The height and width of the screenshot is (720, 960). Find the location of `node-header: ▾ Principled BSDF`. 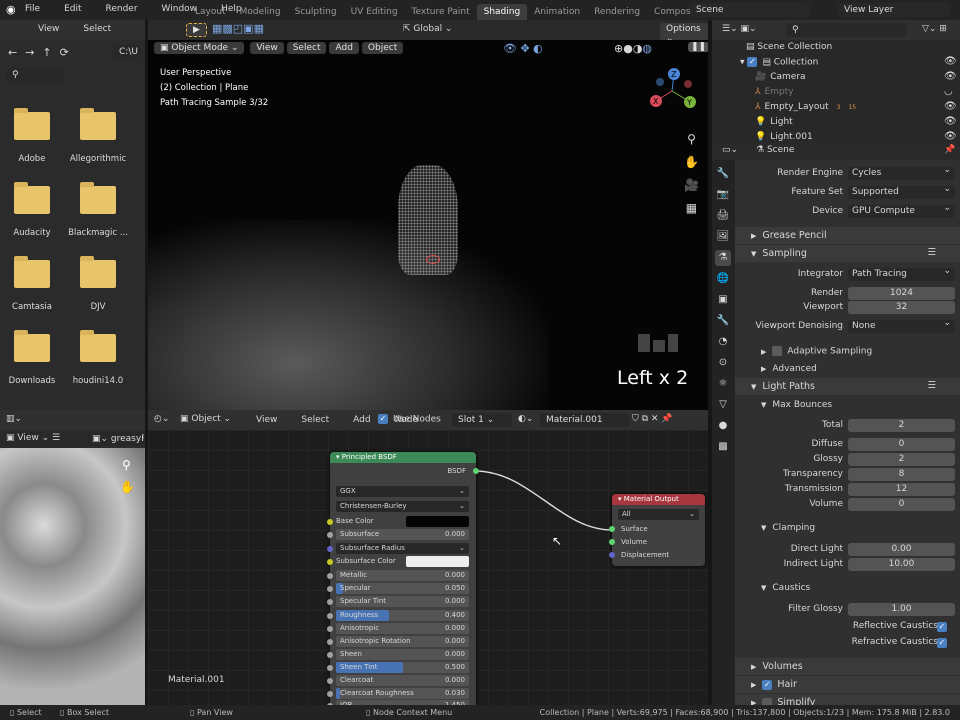

node-header: ▾ Principled BSDF is located at coordinates (403, 457).